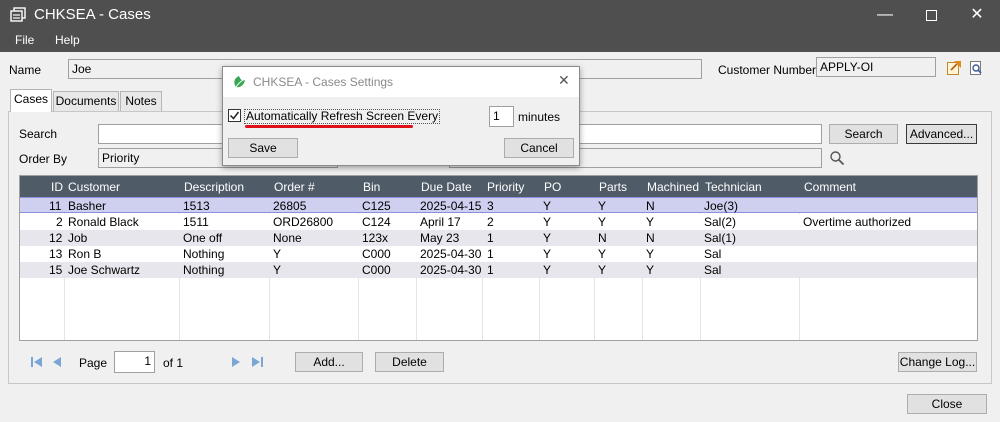 This screenshot has width=1000, height=422. What do you see at coordinates (720, 222) in the screenshot?
I see `cell-technician: Sal(2)` at bounding box center [720, 222].